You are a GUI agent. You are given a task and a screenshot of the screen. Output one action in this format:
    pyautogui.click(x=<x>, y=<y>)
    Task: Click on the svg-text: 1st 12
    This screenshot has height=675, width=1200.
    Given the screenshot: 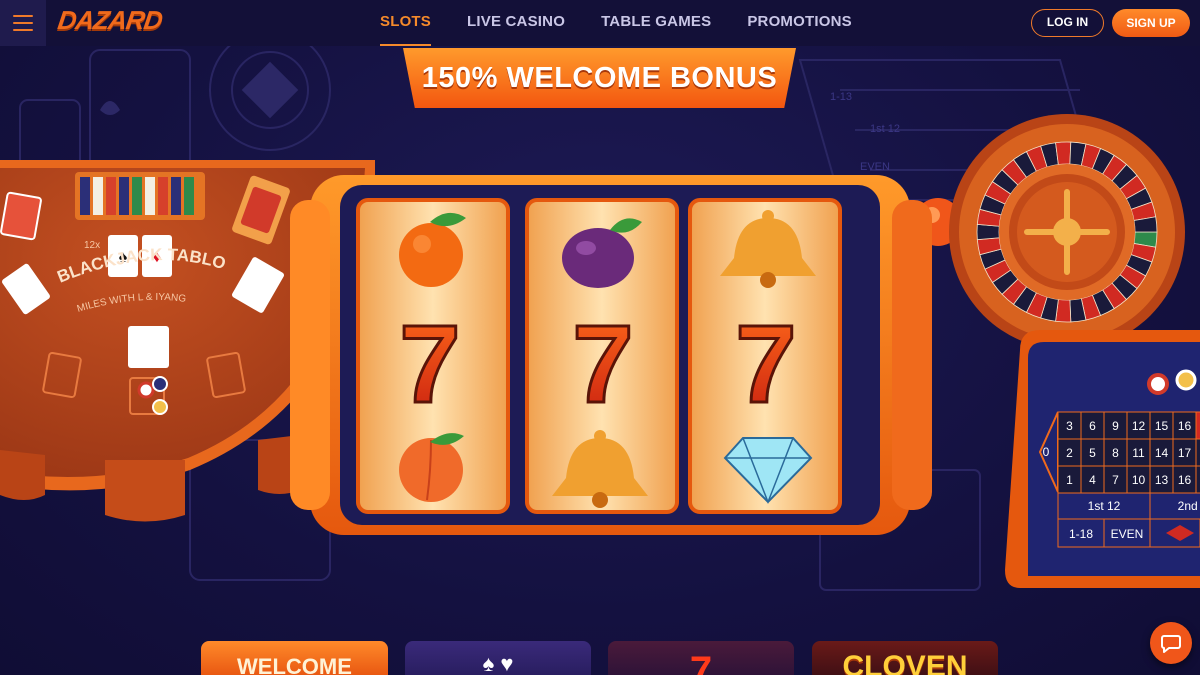 What is the action you would take?
    pyautogui.click(x=885, y=129)
    